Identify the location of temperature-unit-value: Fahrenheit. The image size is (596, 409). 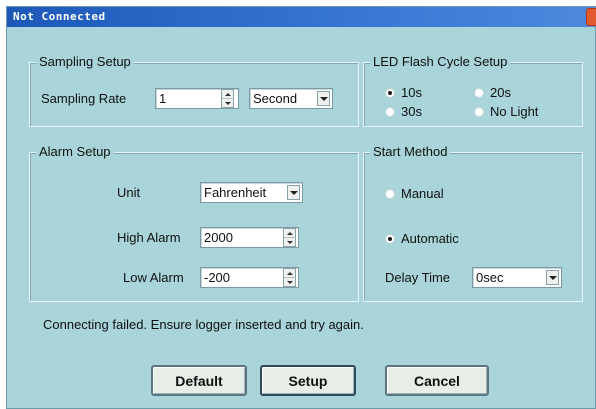
(235, 192).